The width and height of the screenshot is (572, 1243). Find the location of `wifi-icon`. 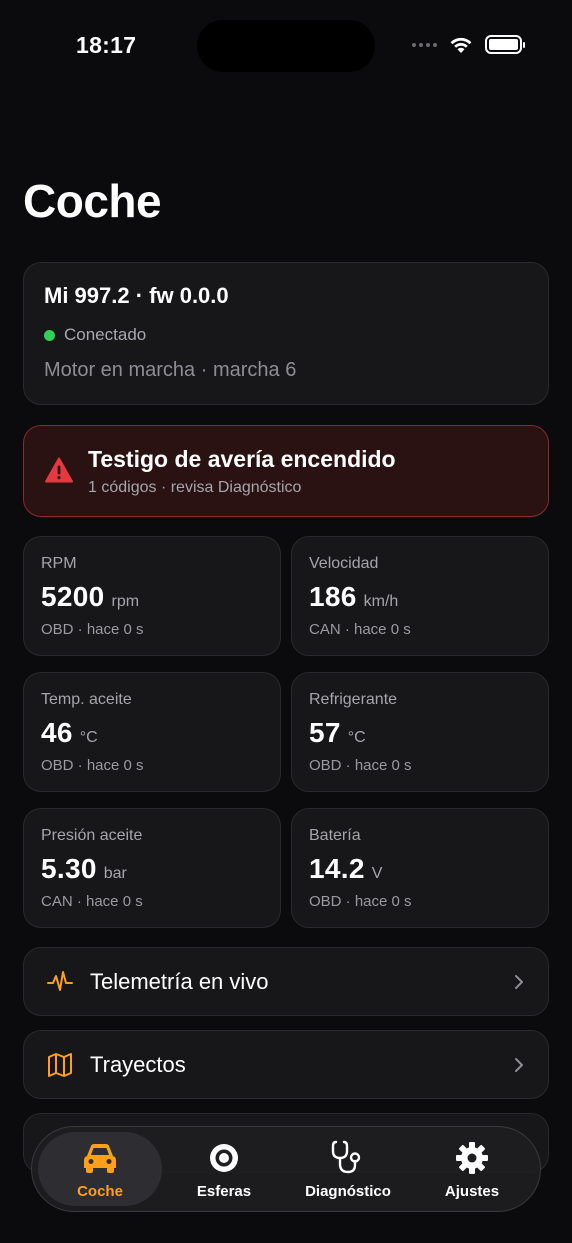

wifi-icon is located at coordinates (461, 45).